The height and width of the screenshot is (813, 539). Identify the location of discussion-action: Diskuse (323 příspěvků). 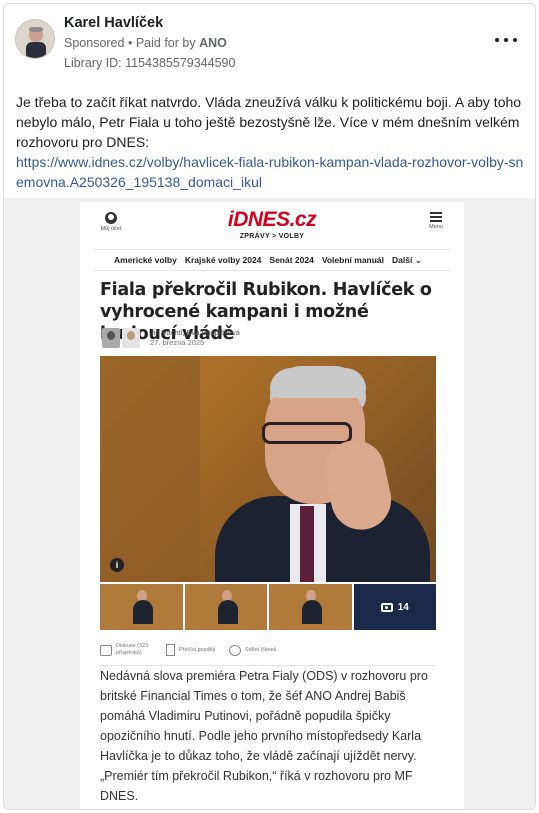
(129, 650).